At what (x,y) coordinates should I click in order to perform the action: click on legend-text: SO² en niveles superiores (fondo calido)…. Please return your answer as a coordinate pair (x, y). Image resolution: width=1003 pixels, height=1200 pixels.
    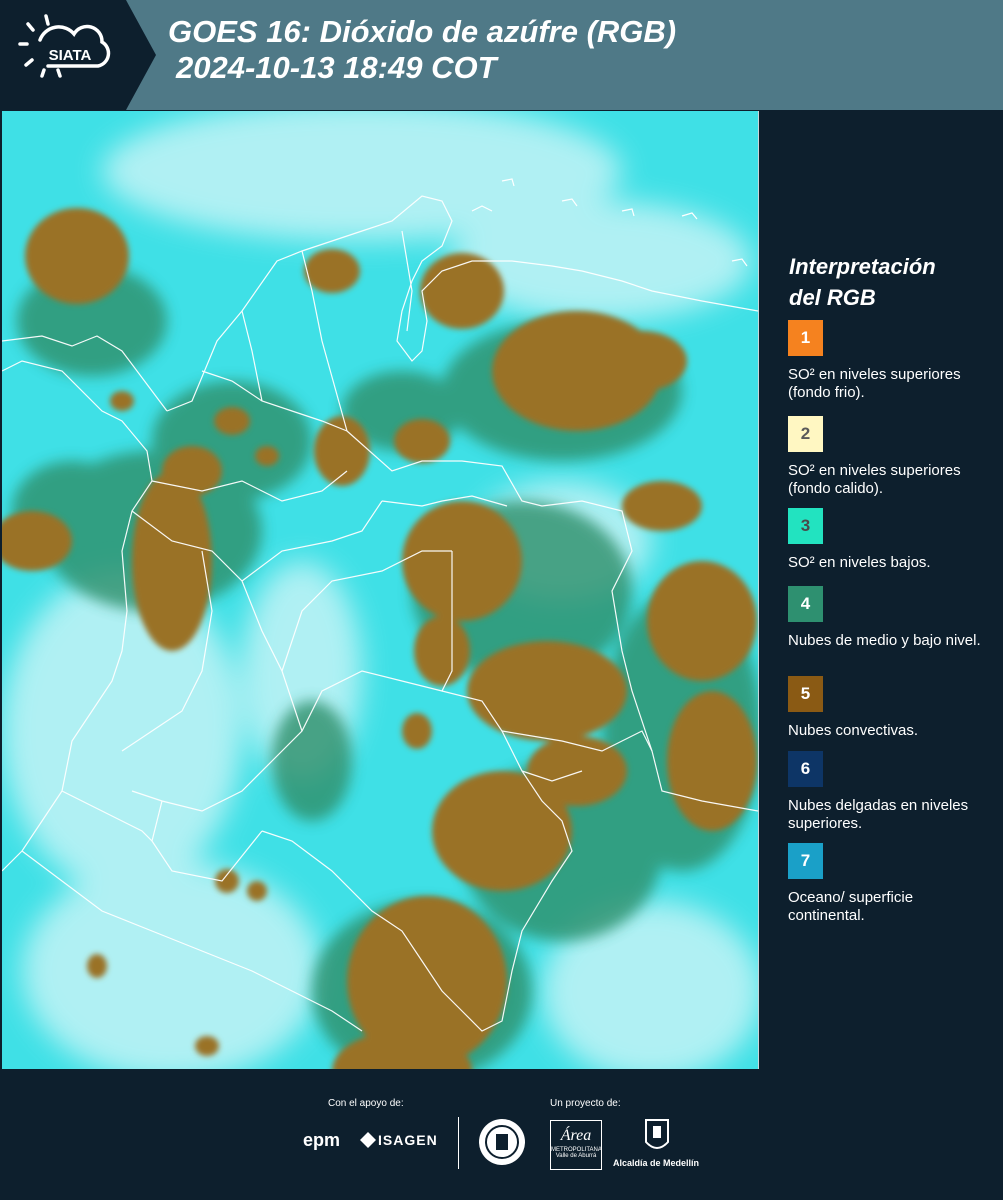
    Looking at the image, I should click on (874, 479).